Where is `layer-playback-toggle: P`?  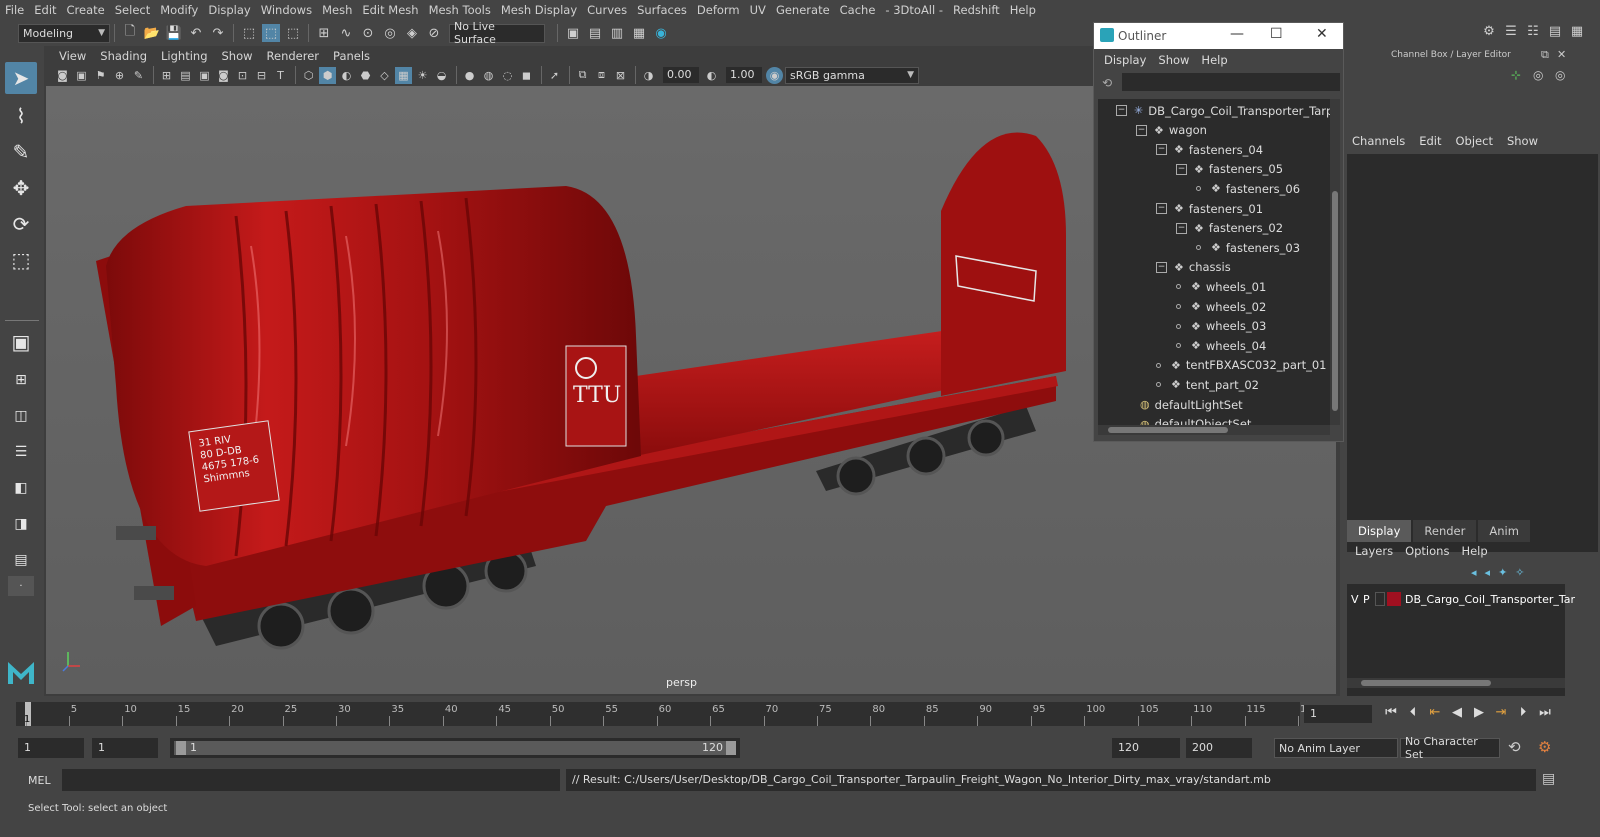 layer-playback-toggle: P is located at coordinates (1369, 599).